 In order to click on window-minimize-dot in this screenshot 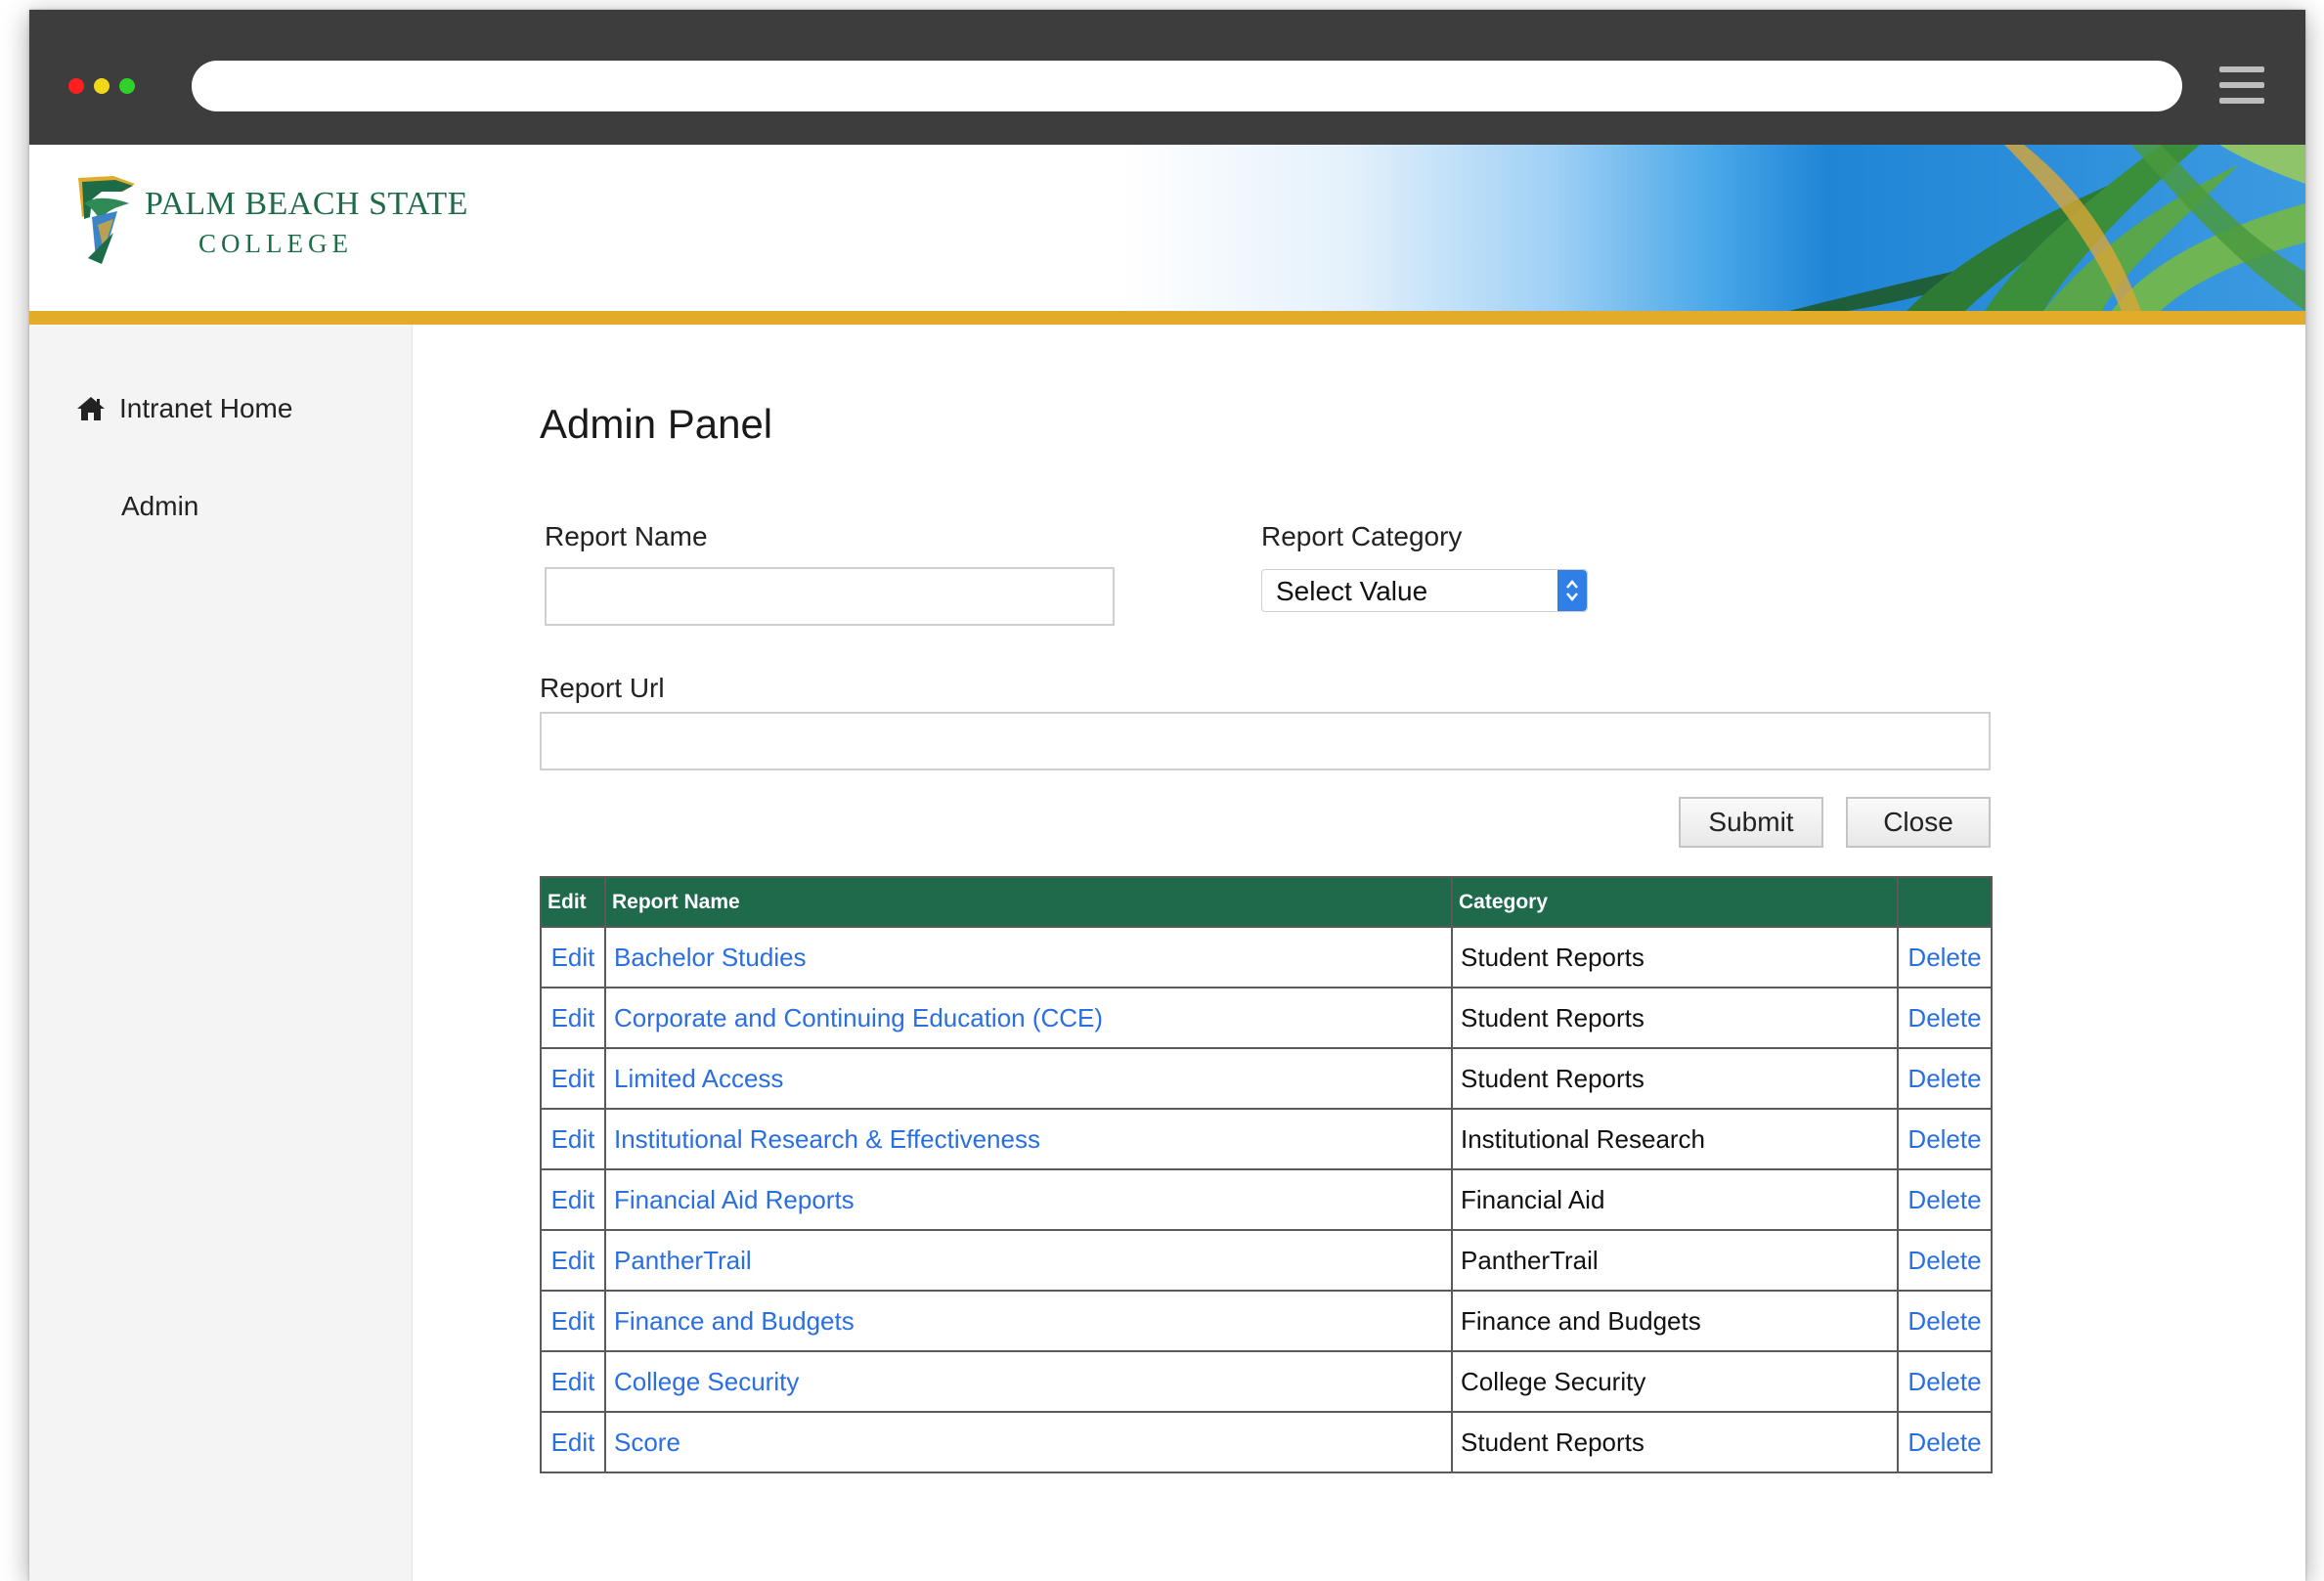, I will do `click(102, 86)`.